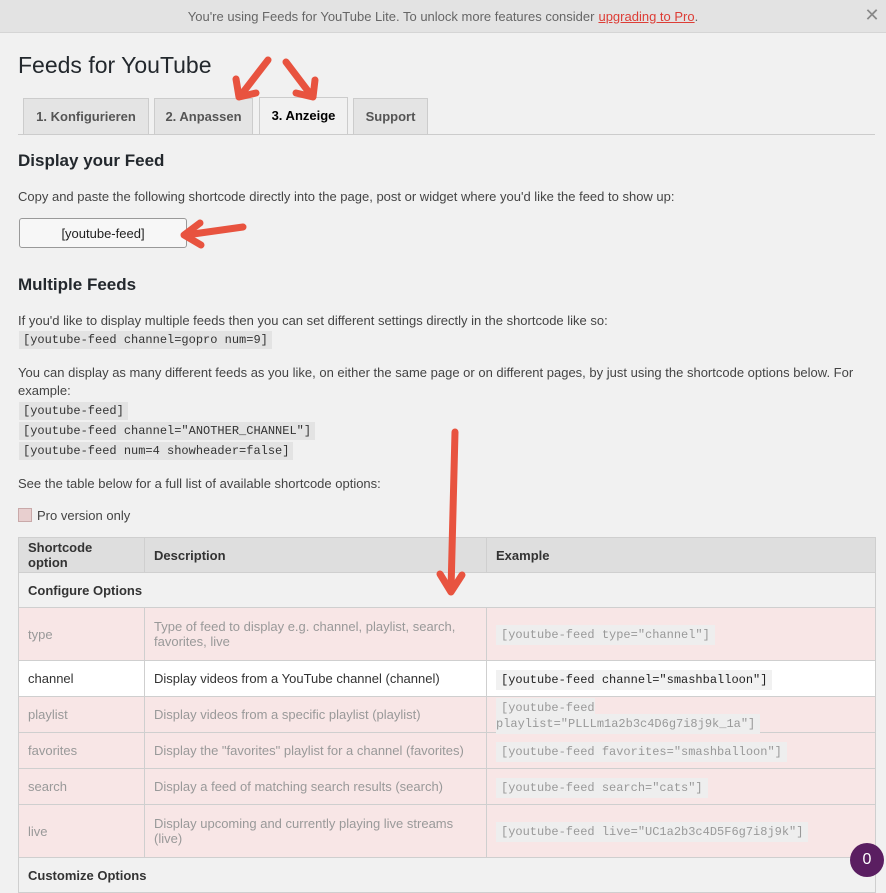  I want to click on shortcode-box: [youtube-feed], so click(103, 233).